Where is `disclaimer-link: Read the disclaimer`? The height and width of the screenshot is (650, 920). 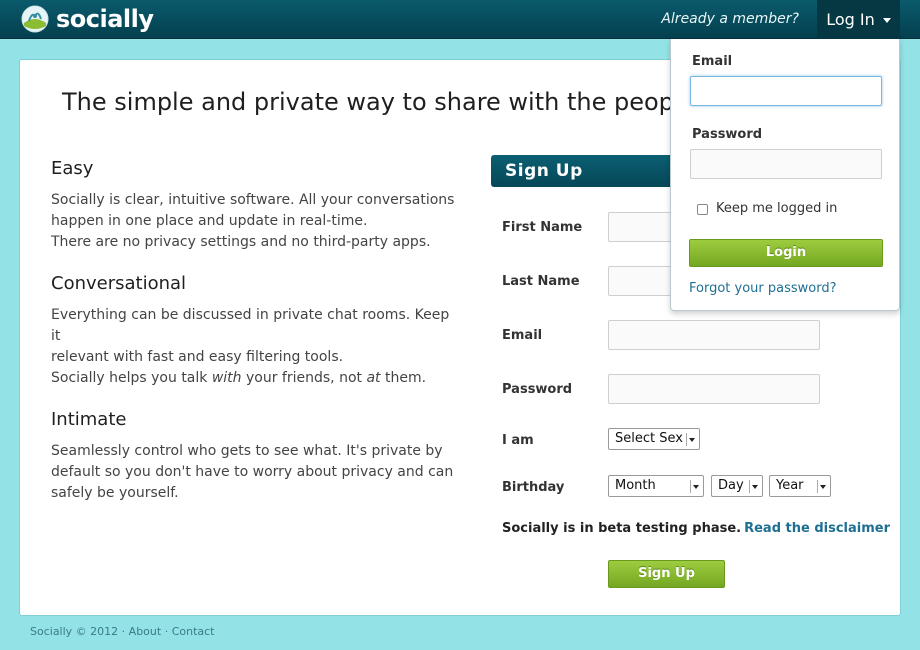
disclaimer-link: Read the disclaimer is located at coordinates (817, 528).